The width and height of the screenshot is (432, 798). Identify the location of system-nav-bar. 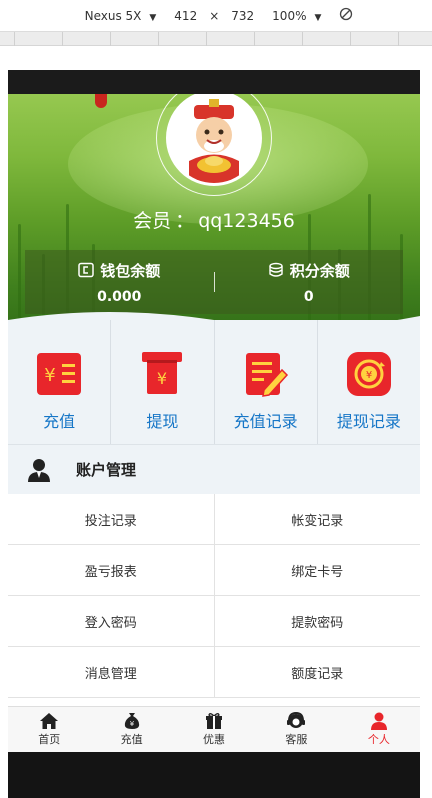
(214, 775).